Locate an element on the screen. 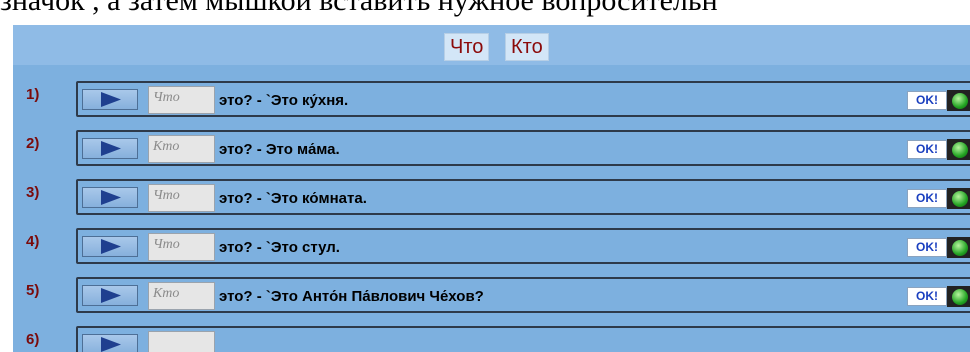  exercise-row: Что это? - `Это ку́хня. OK! is located at coordinates (523, 99).